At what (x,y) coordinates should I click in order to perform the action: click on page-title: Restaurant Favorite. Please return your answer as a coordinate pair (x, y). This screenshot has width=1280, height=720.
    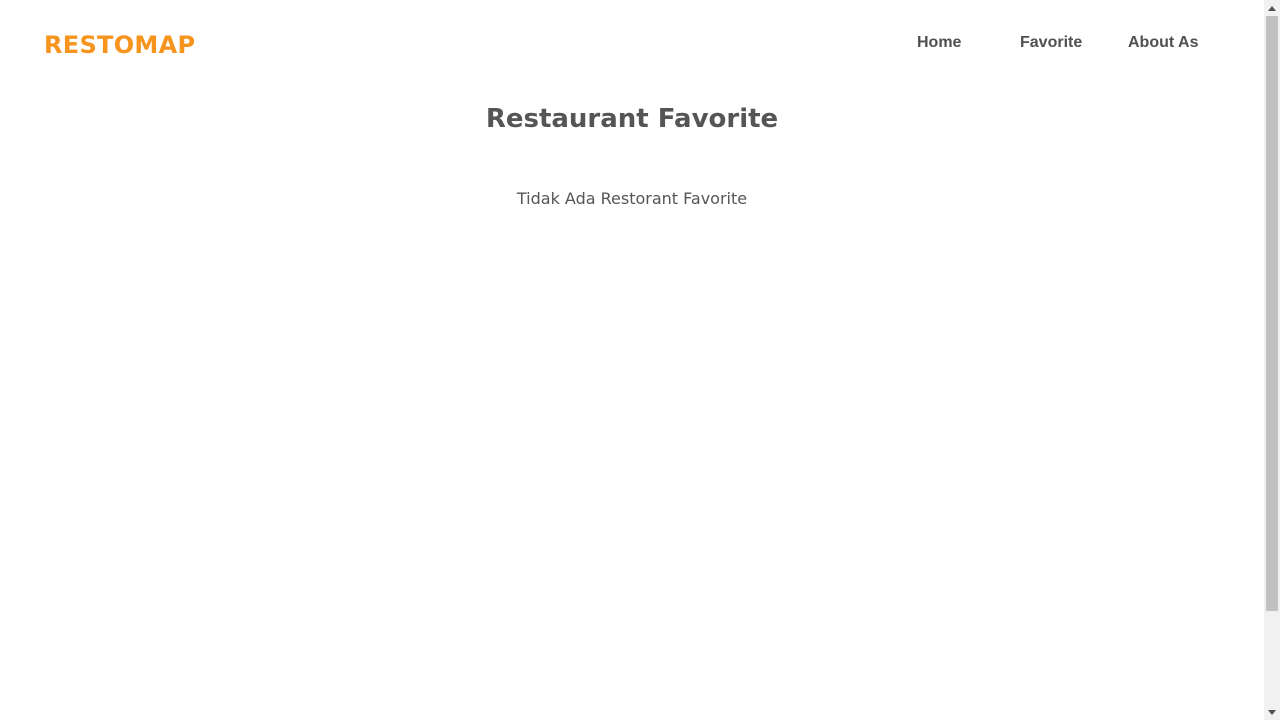
    Looking at the image, I should click on (632, 119).